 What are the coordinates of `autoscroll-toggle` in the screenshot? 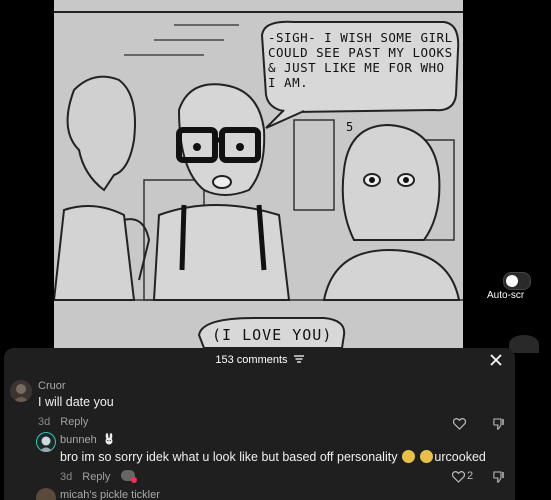 It's located at (517, 281).